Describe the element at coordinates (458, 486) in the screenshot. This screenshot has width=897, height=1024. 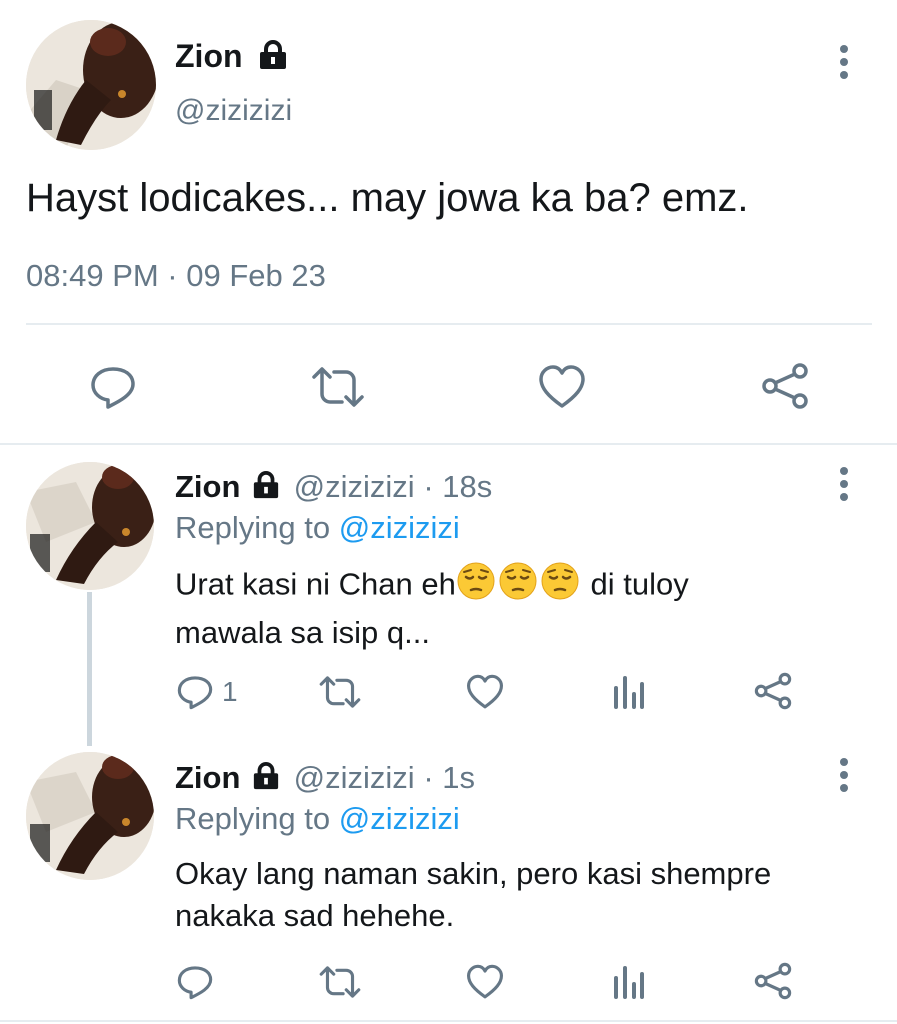
I see `reply-time: · 18s` at that location.